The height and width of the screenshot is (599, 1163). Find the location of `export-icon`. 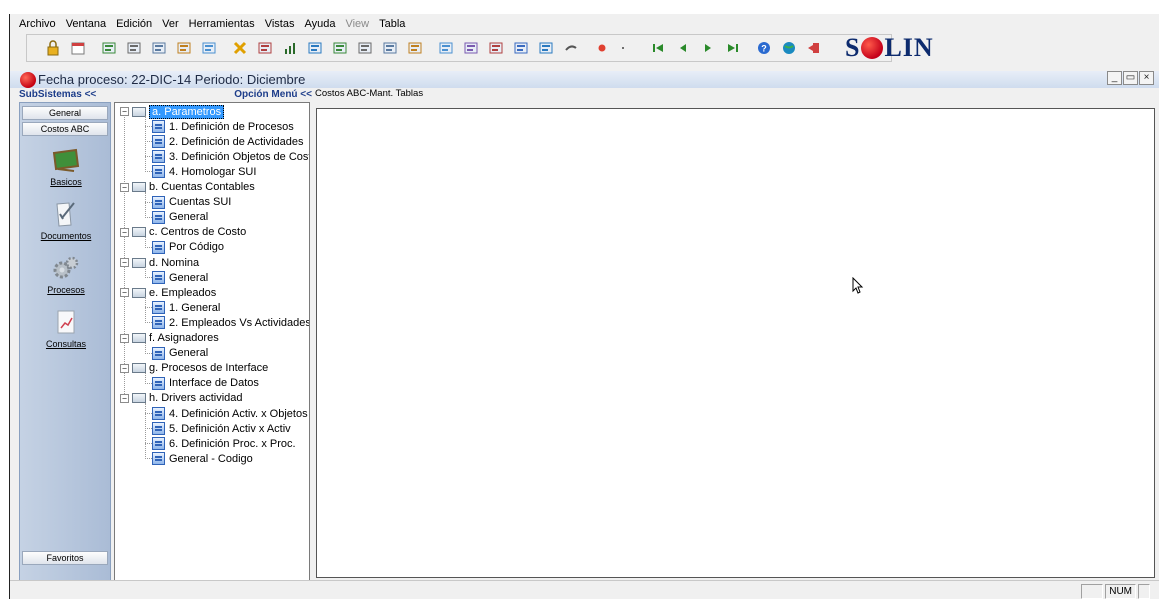

export-icon is located at coordinates (390, 48).